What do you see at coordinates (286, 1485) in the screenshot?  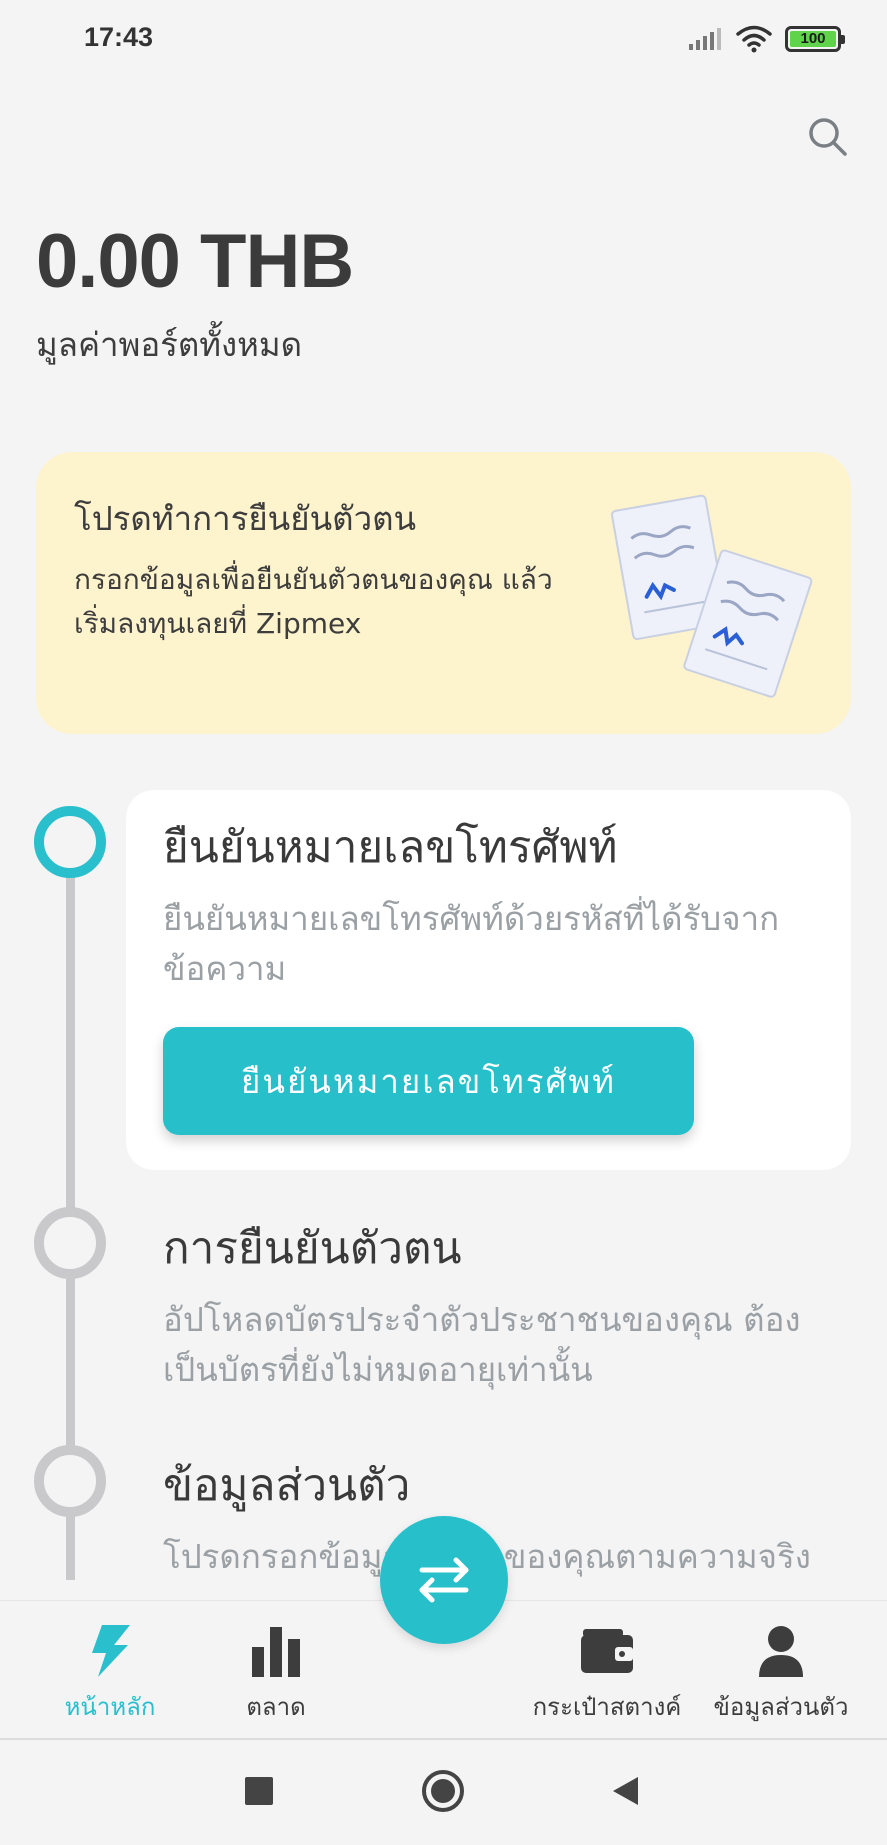 I see `step-title-personal-info: ข้อมูลส่วนตัว` at bounding box center [286, 1485].